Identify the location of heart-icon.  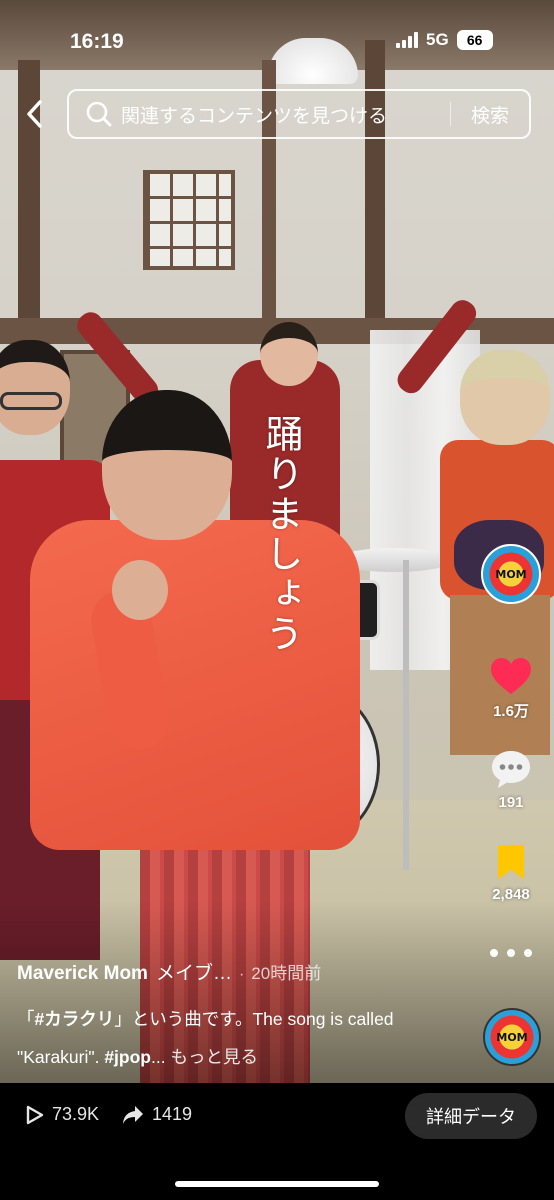
(511, 676).